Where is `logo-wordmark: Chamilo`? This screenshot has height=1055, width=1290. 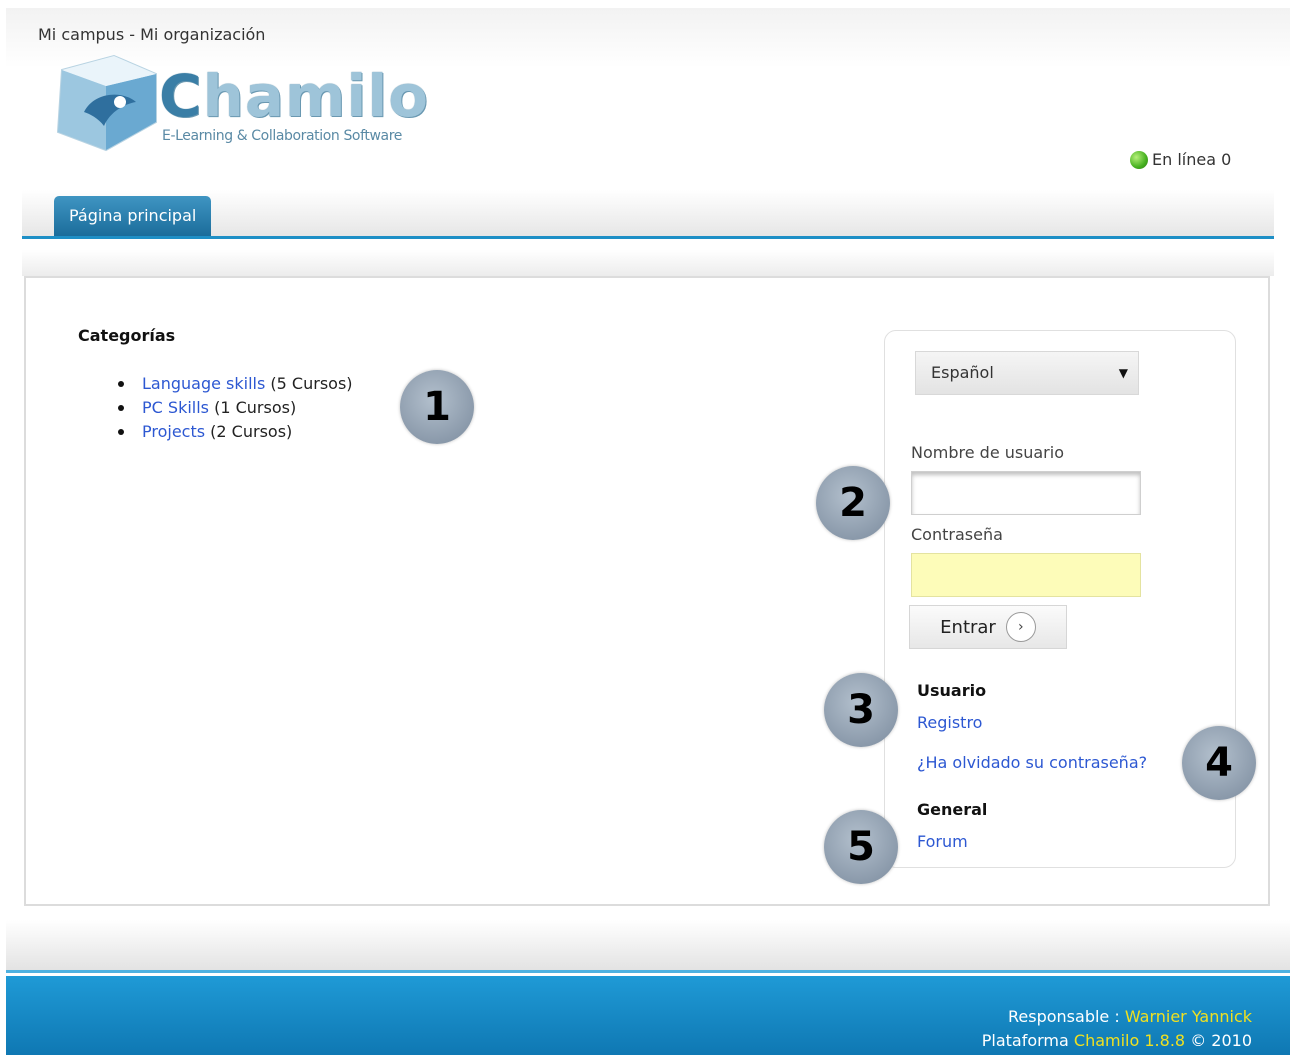 logo-wordmark: Chamilo is located at coordinates (294, 96).